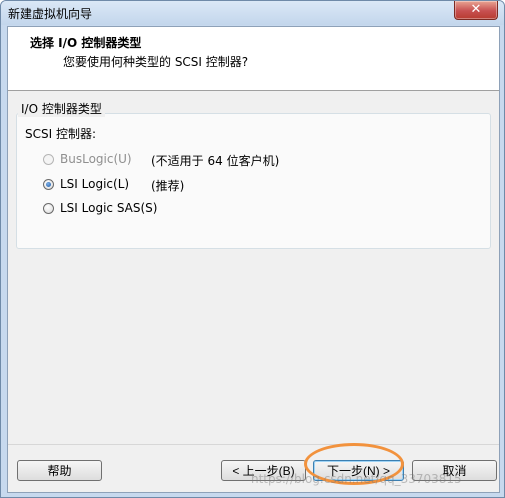 Image resolution: width=505 pixels, height=498 pixels. What do you see at coordinates (215, 161) in the screenshot?
I see `radio-note-buslogic: (不适用于 64 位客户机)` at bounding box center [215, 161].